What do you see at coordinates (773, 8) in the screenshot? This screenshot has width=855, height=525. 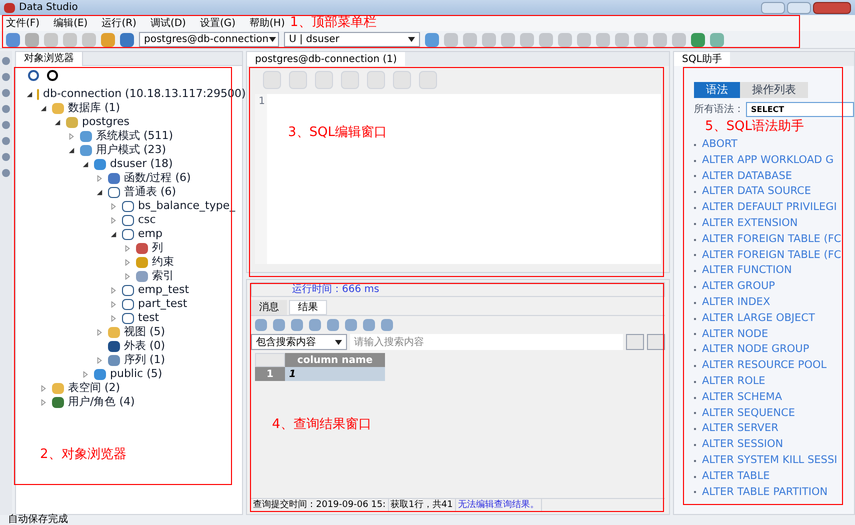 I see `minimize-button` at bounding box center [773, 8].